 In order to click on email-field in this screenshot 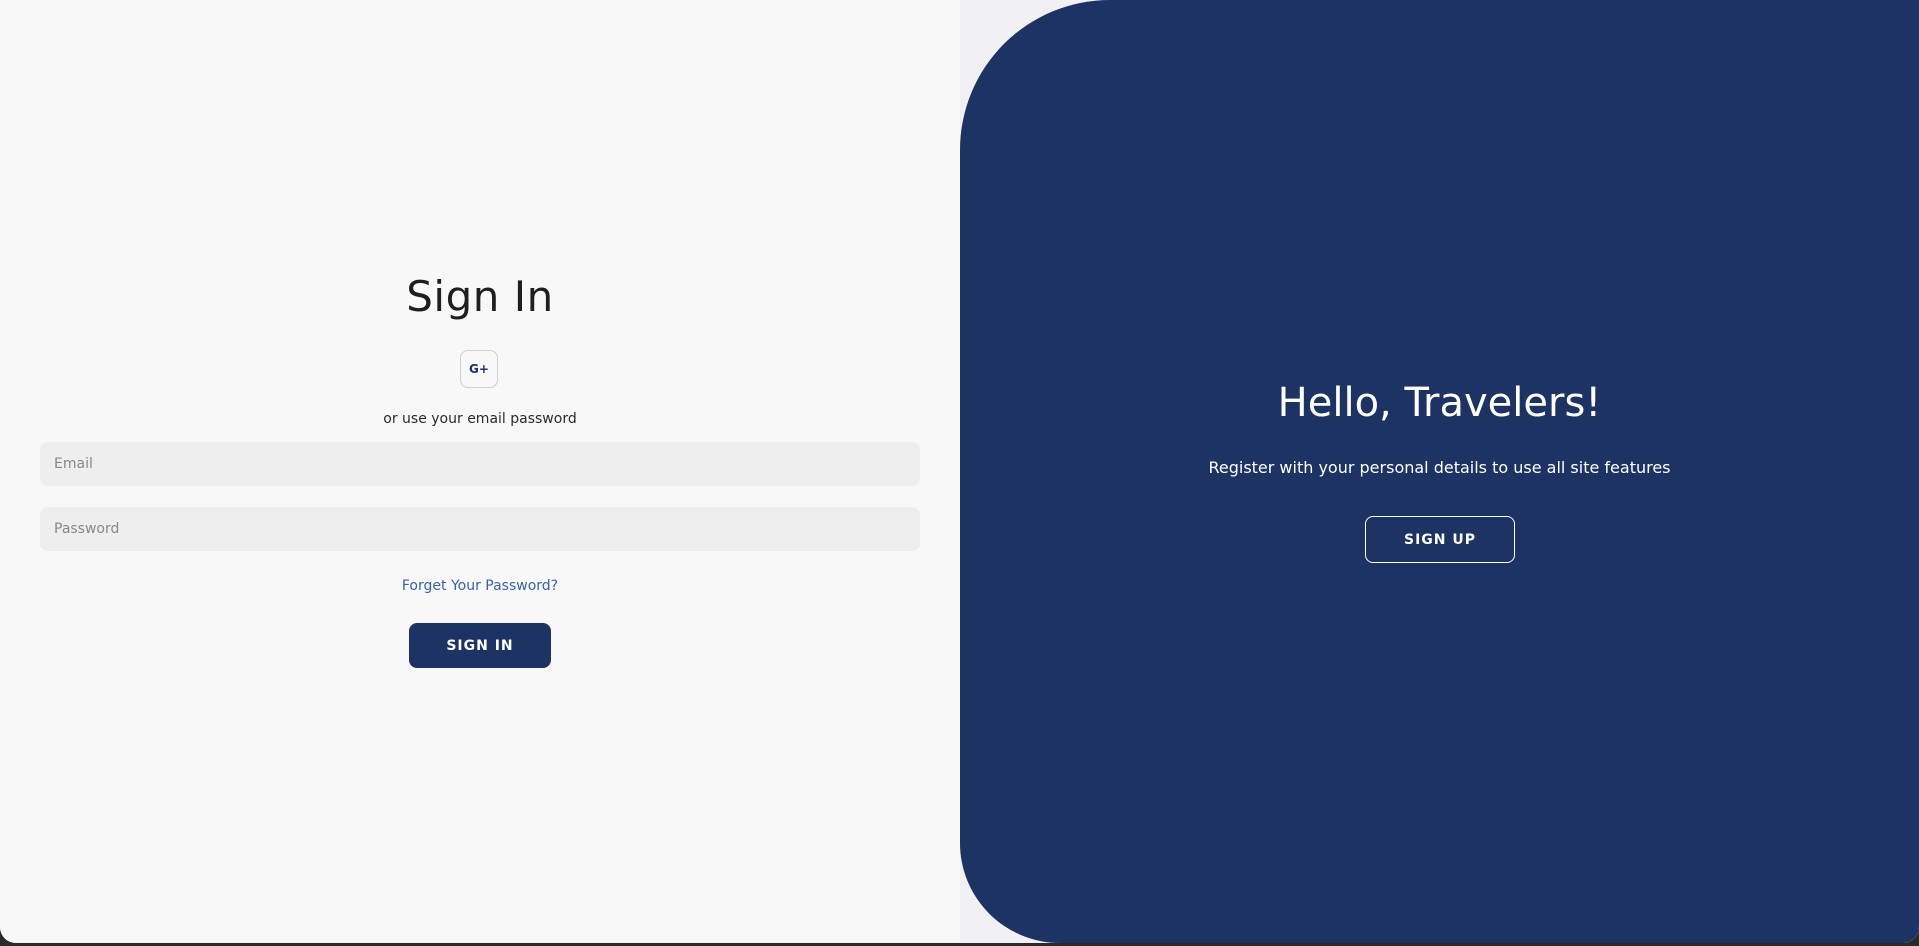, I will do `click(480, 464)`.